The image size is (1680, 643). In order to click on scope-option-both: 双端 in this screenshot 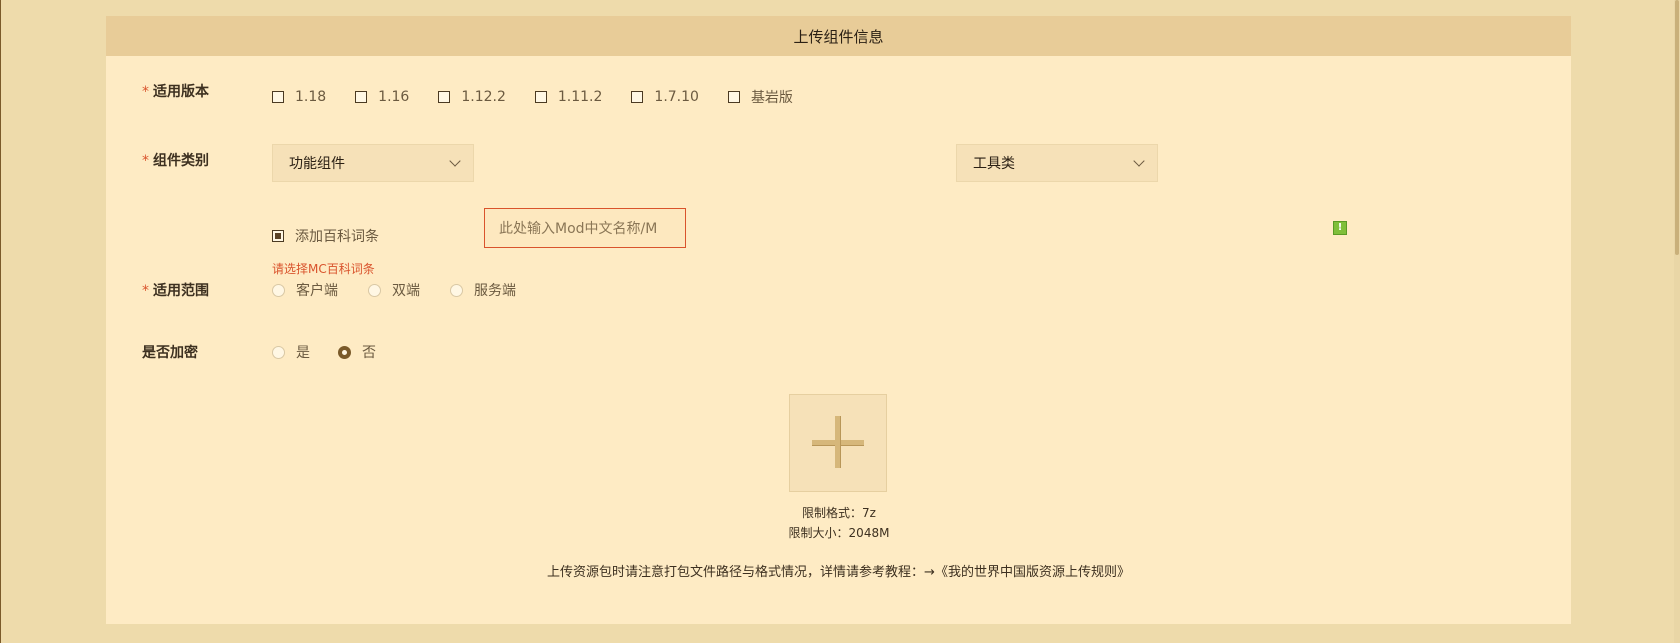, I will do `click(394, 290)`.